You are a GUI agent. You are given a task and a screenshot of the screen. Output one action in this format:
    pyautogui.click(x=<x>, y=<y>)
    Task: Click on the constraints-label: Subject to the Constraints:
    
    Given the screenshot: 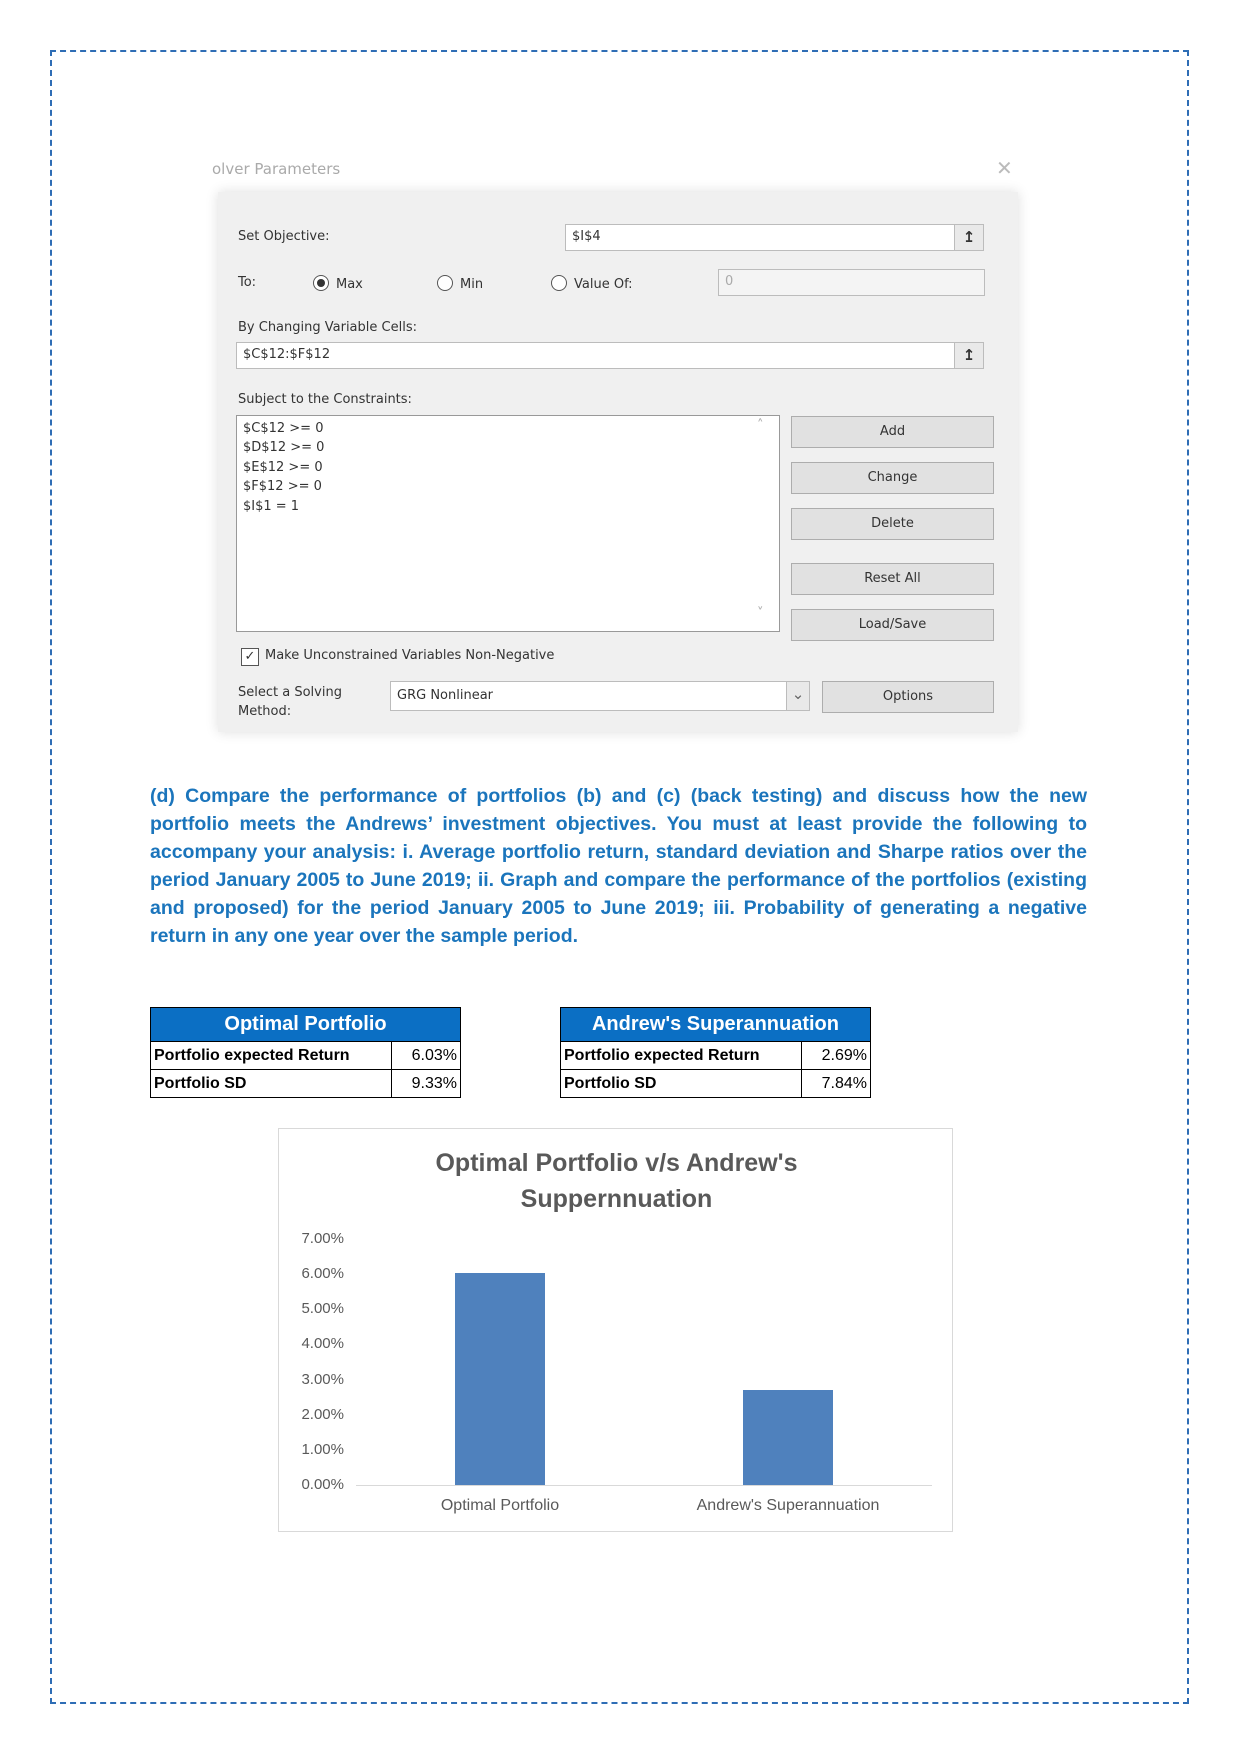 What is the action you would take?
    pyautogui.click(x=325, y=399)
    